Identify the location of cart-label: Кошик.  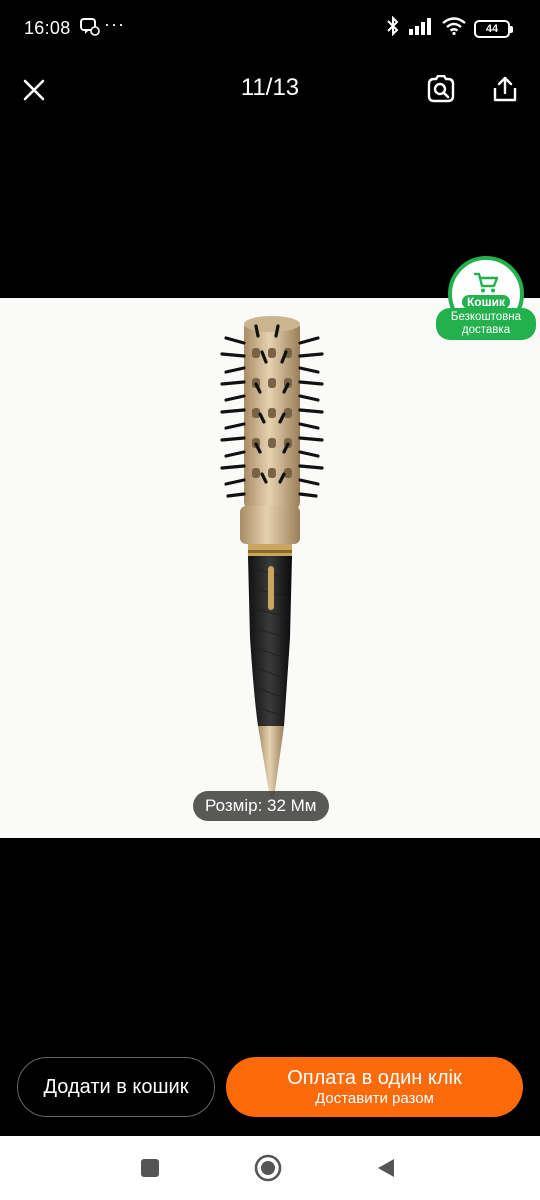
(486, 302).